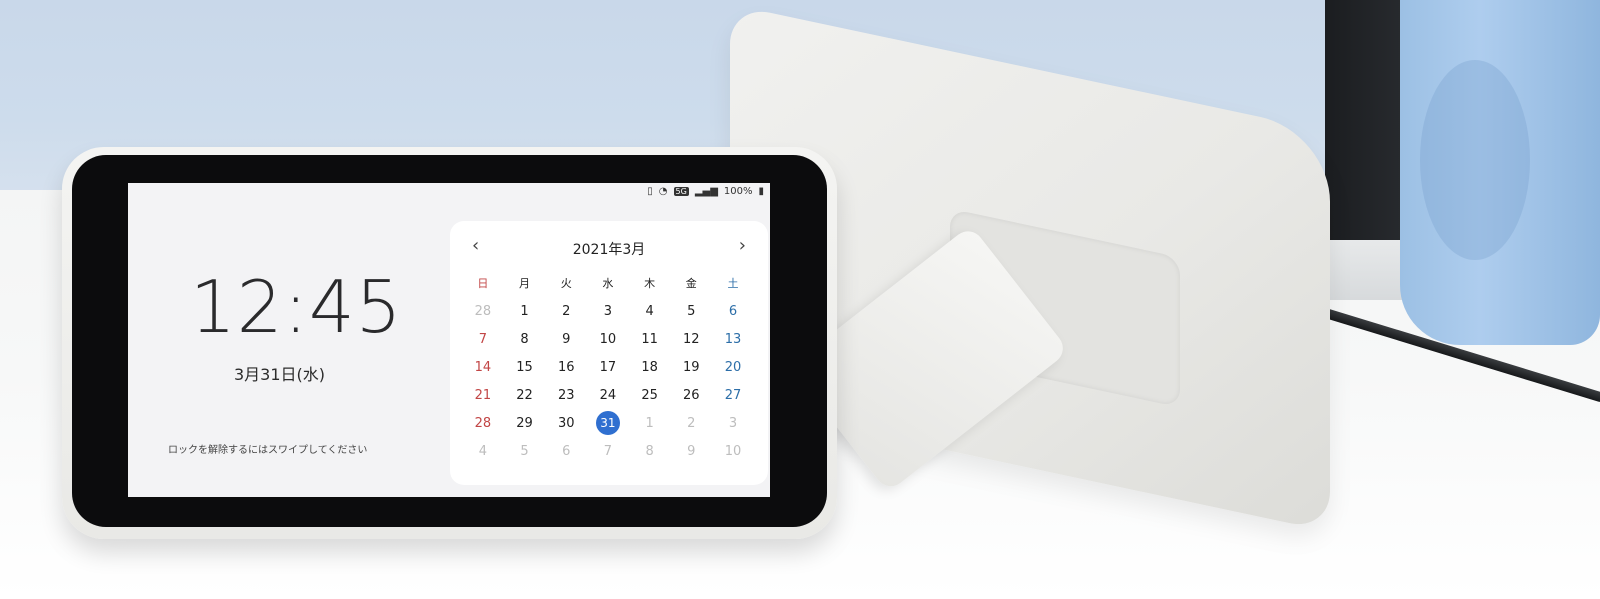 Image resolution: width=1600 pixels, height=599 pixels. I want to click on calendar-day-selected: 31, so click(608, 423).